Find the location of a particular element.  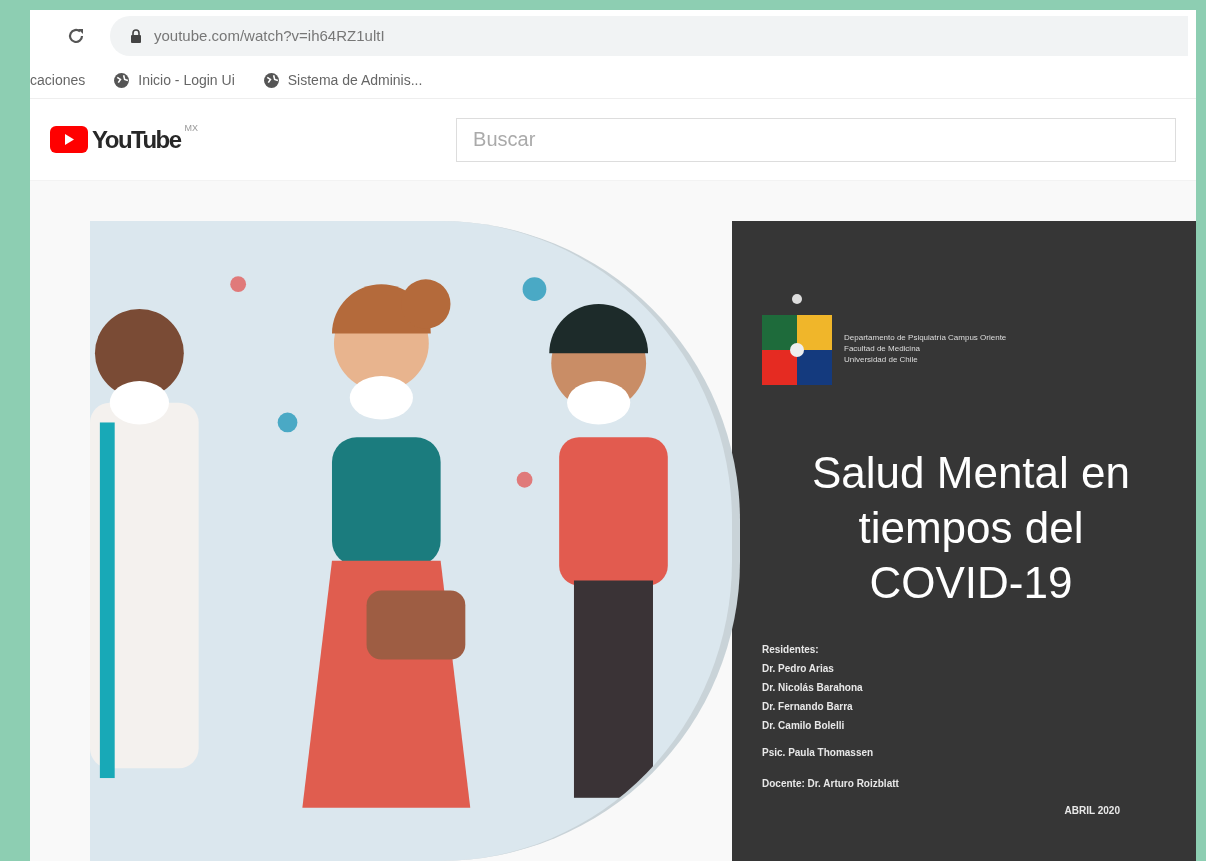

resident-name: Dr. Fernando Barra is located at coordinates (808, 707).